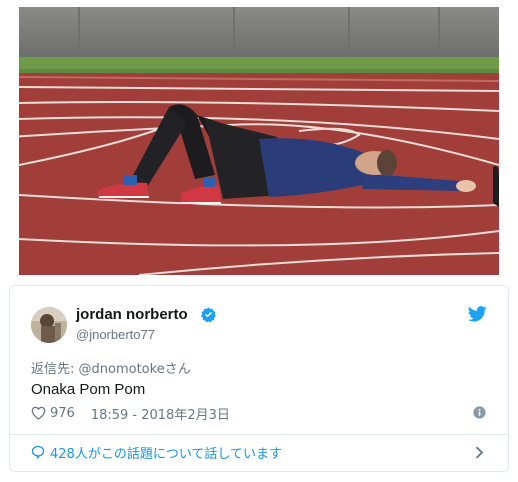 This screenshot has height=482, width=518. What do you see at coordinates (62, 413) in the screenshot?
I see `like-count: 976` at bounding box center [62, 413].